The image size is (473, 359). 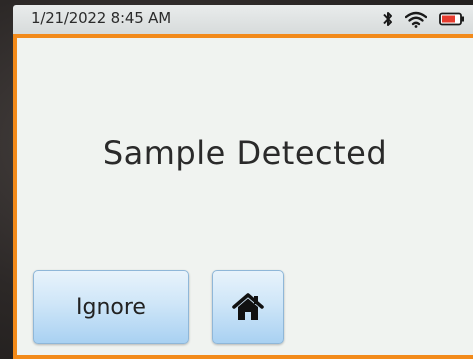 I want to click on sample-detected-message: Sample Detected, so click(x=245, y=153).